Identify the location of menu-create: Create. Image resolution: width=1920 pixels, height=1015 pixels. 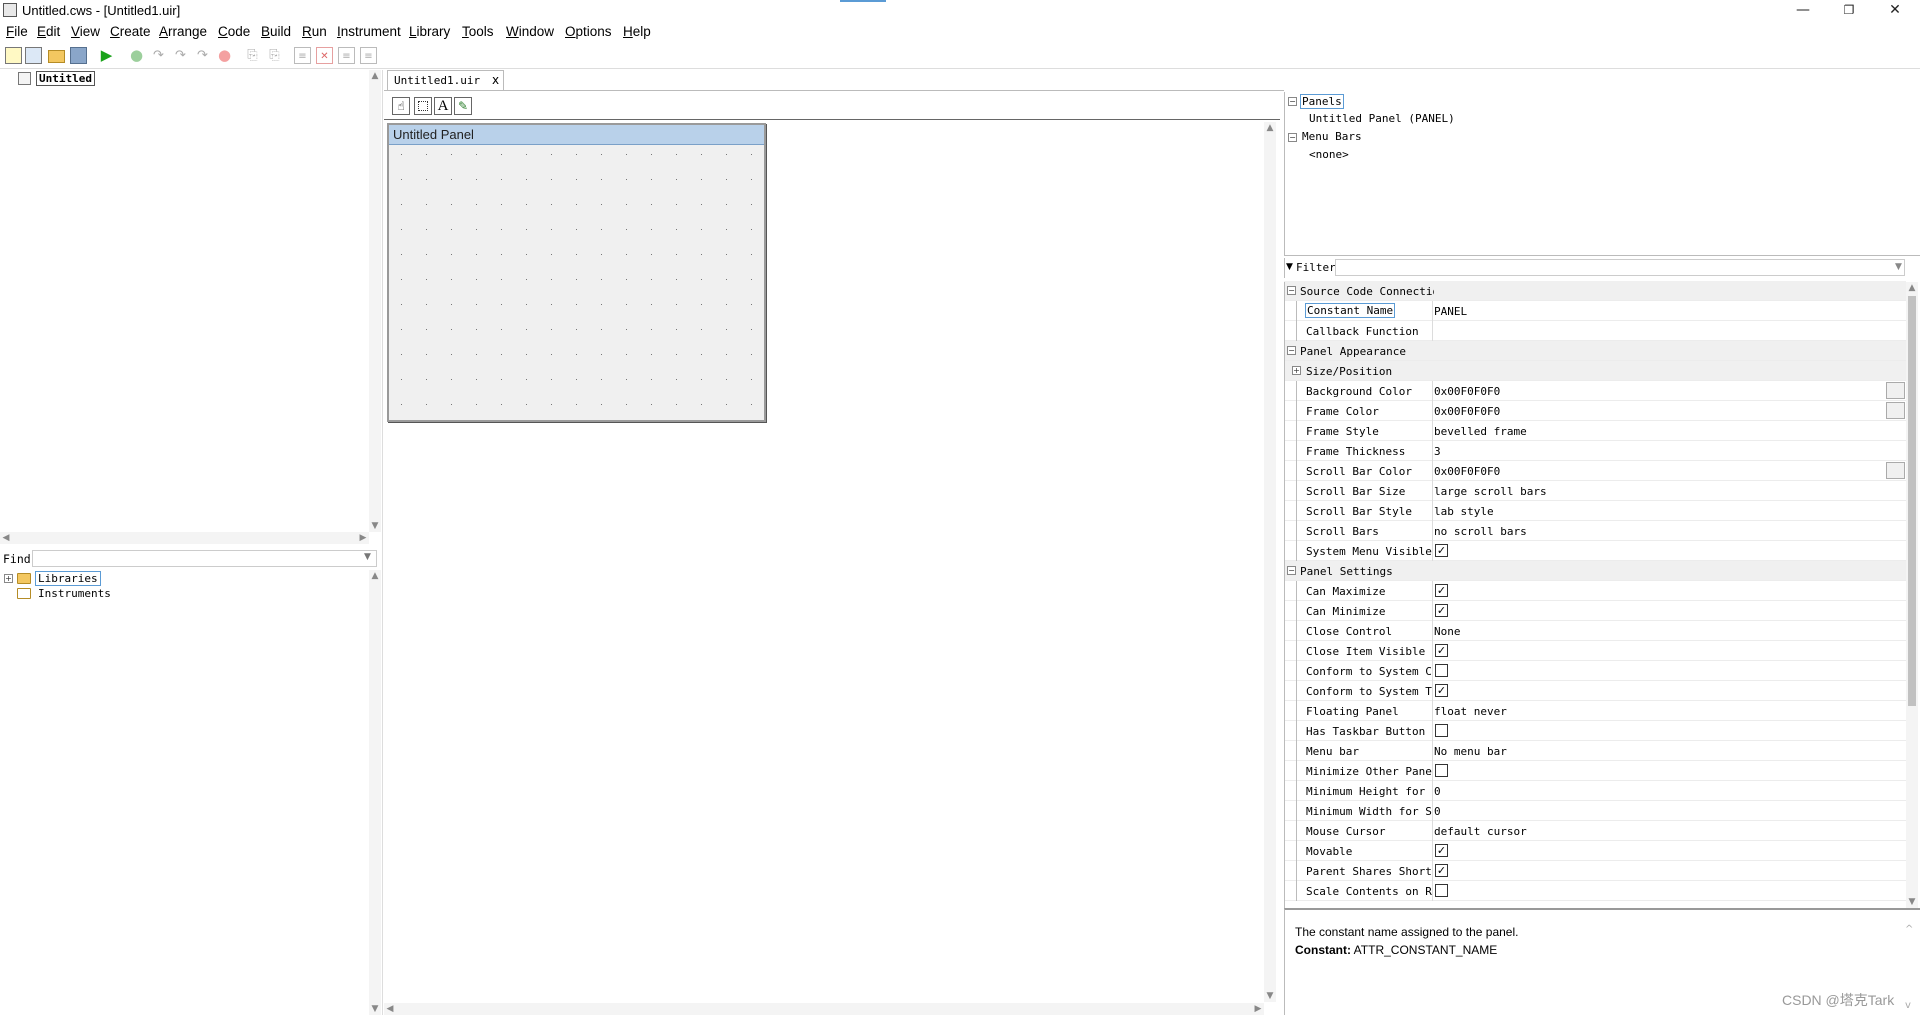
(130, 31).